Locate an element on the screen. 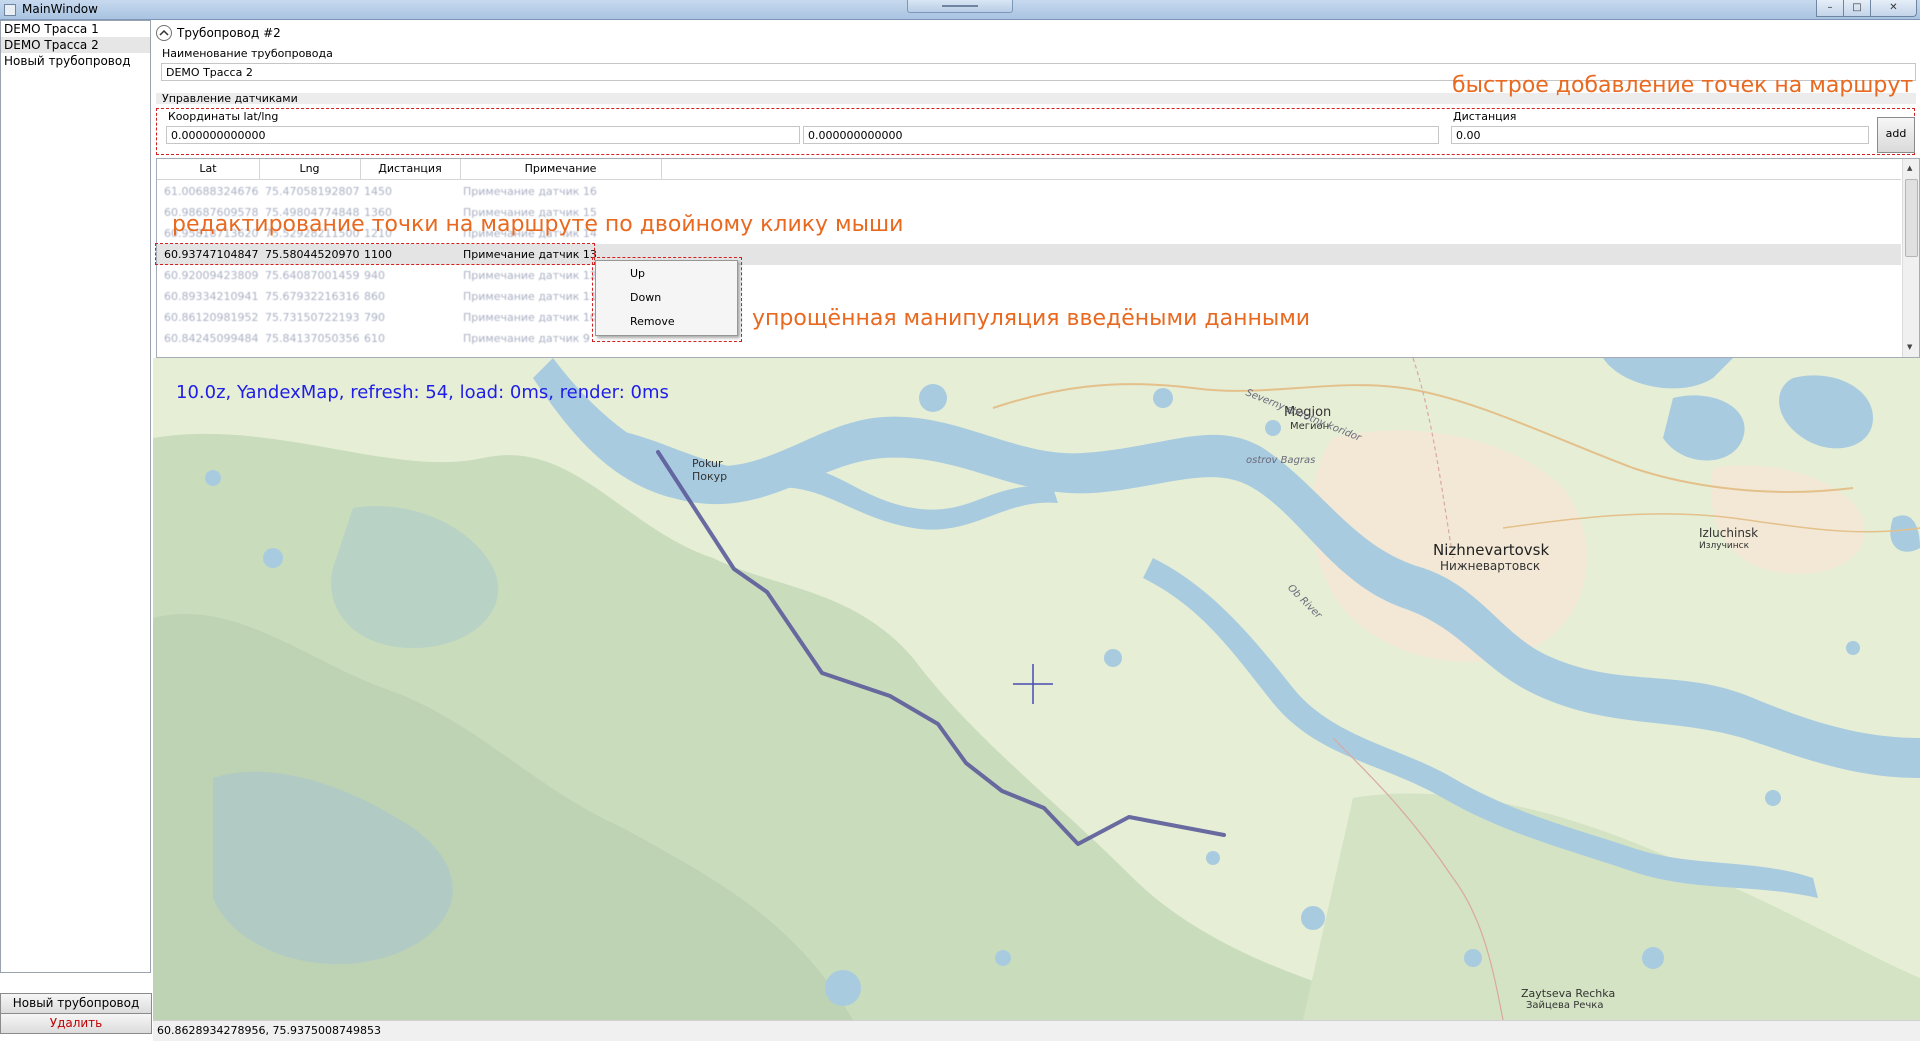  map-label-ostrov: ostrov Bagras is located at coordinates (1281, 460).